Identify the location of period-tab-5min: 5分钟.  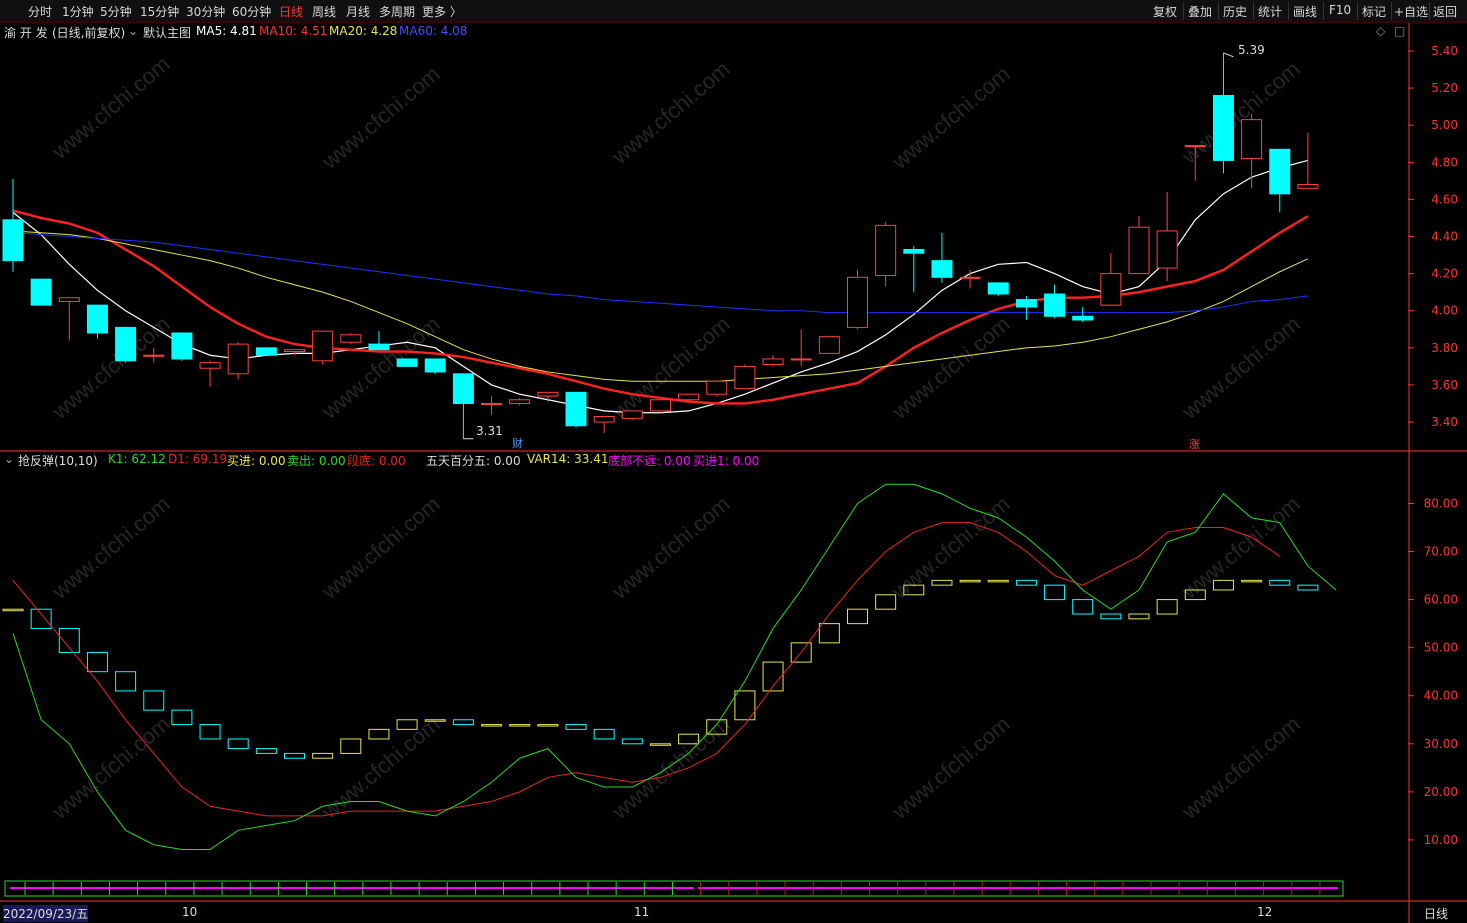
(116, 11).